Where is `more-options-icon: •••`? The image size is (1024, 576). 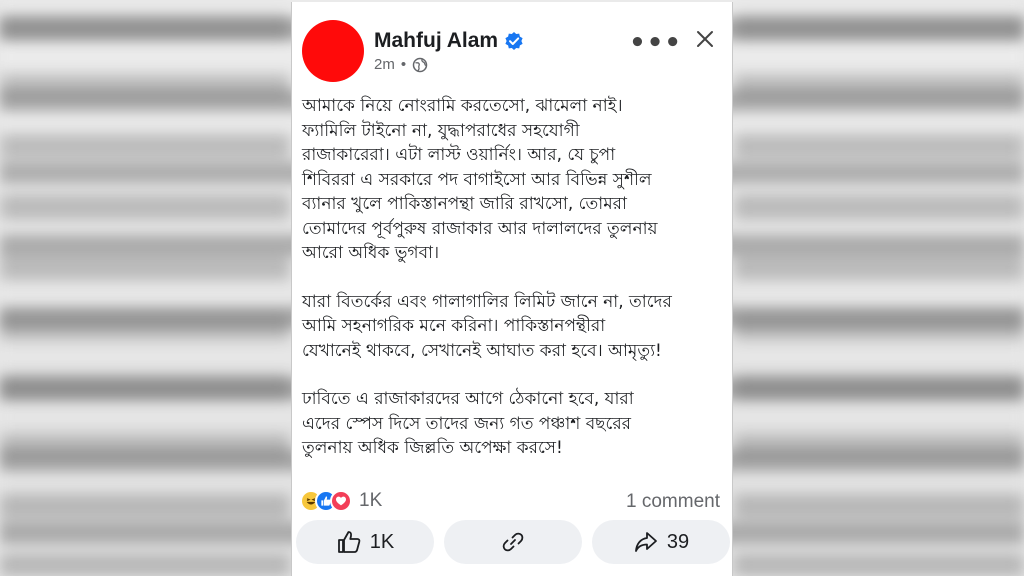
more-options-icon: ••• is located at coordinates (655, 43).